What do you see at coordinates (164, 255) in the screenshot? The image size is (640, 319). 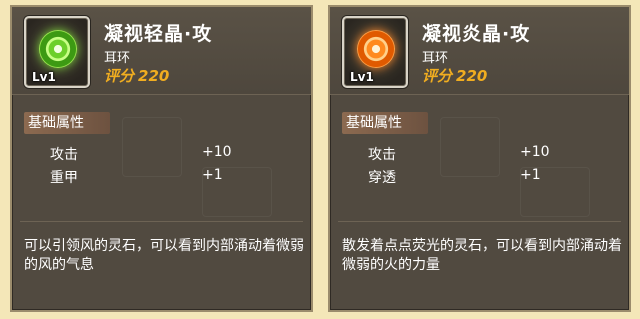 I see `item-description: 可以引领风的灵石，可以看到内部涌动着微弱的风的气息` at bounding box center [164, 255].